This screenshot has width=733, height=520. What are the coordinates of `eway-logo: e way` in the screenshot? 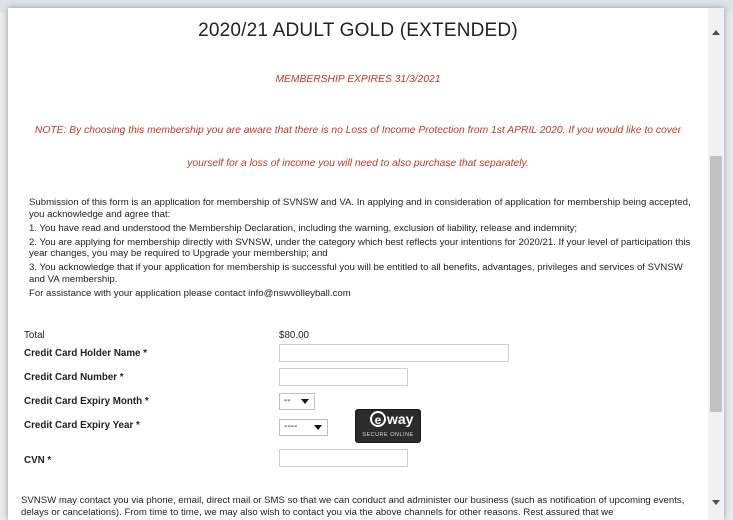 It's located at (391, 419).